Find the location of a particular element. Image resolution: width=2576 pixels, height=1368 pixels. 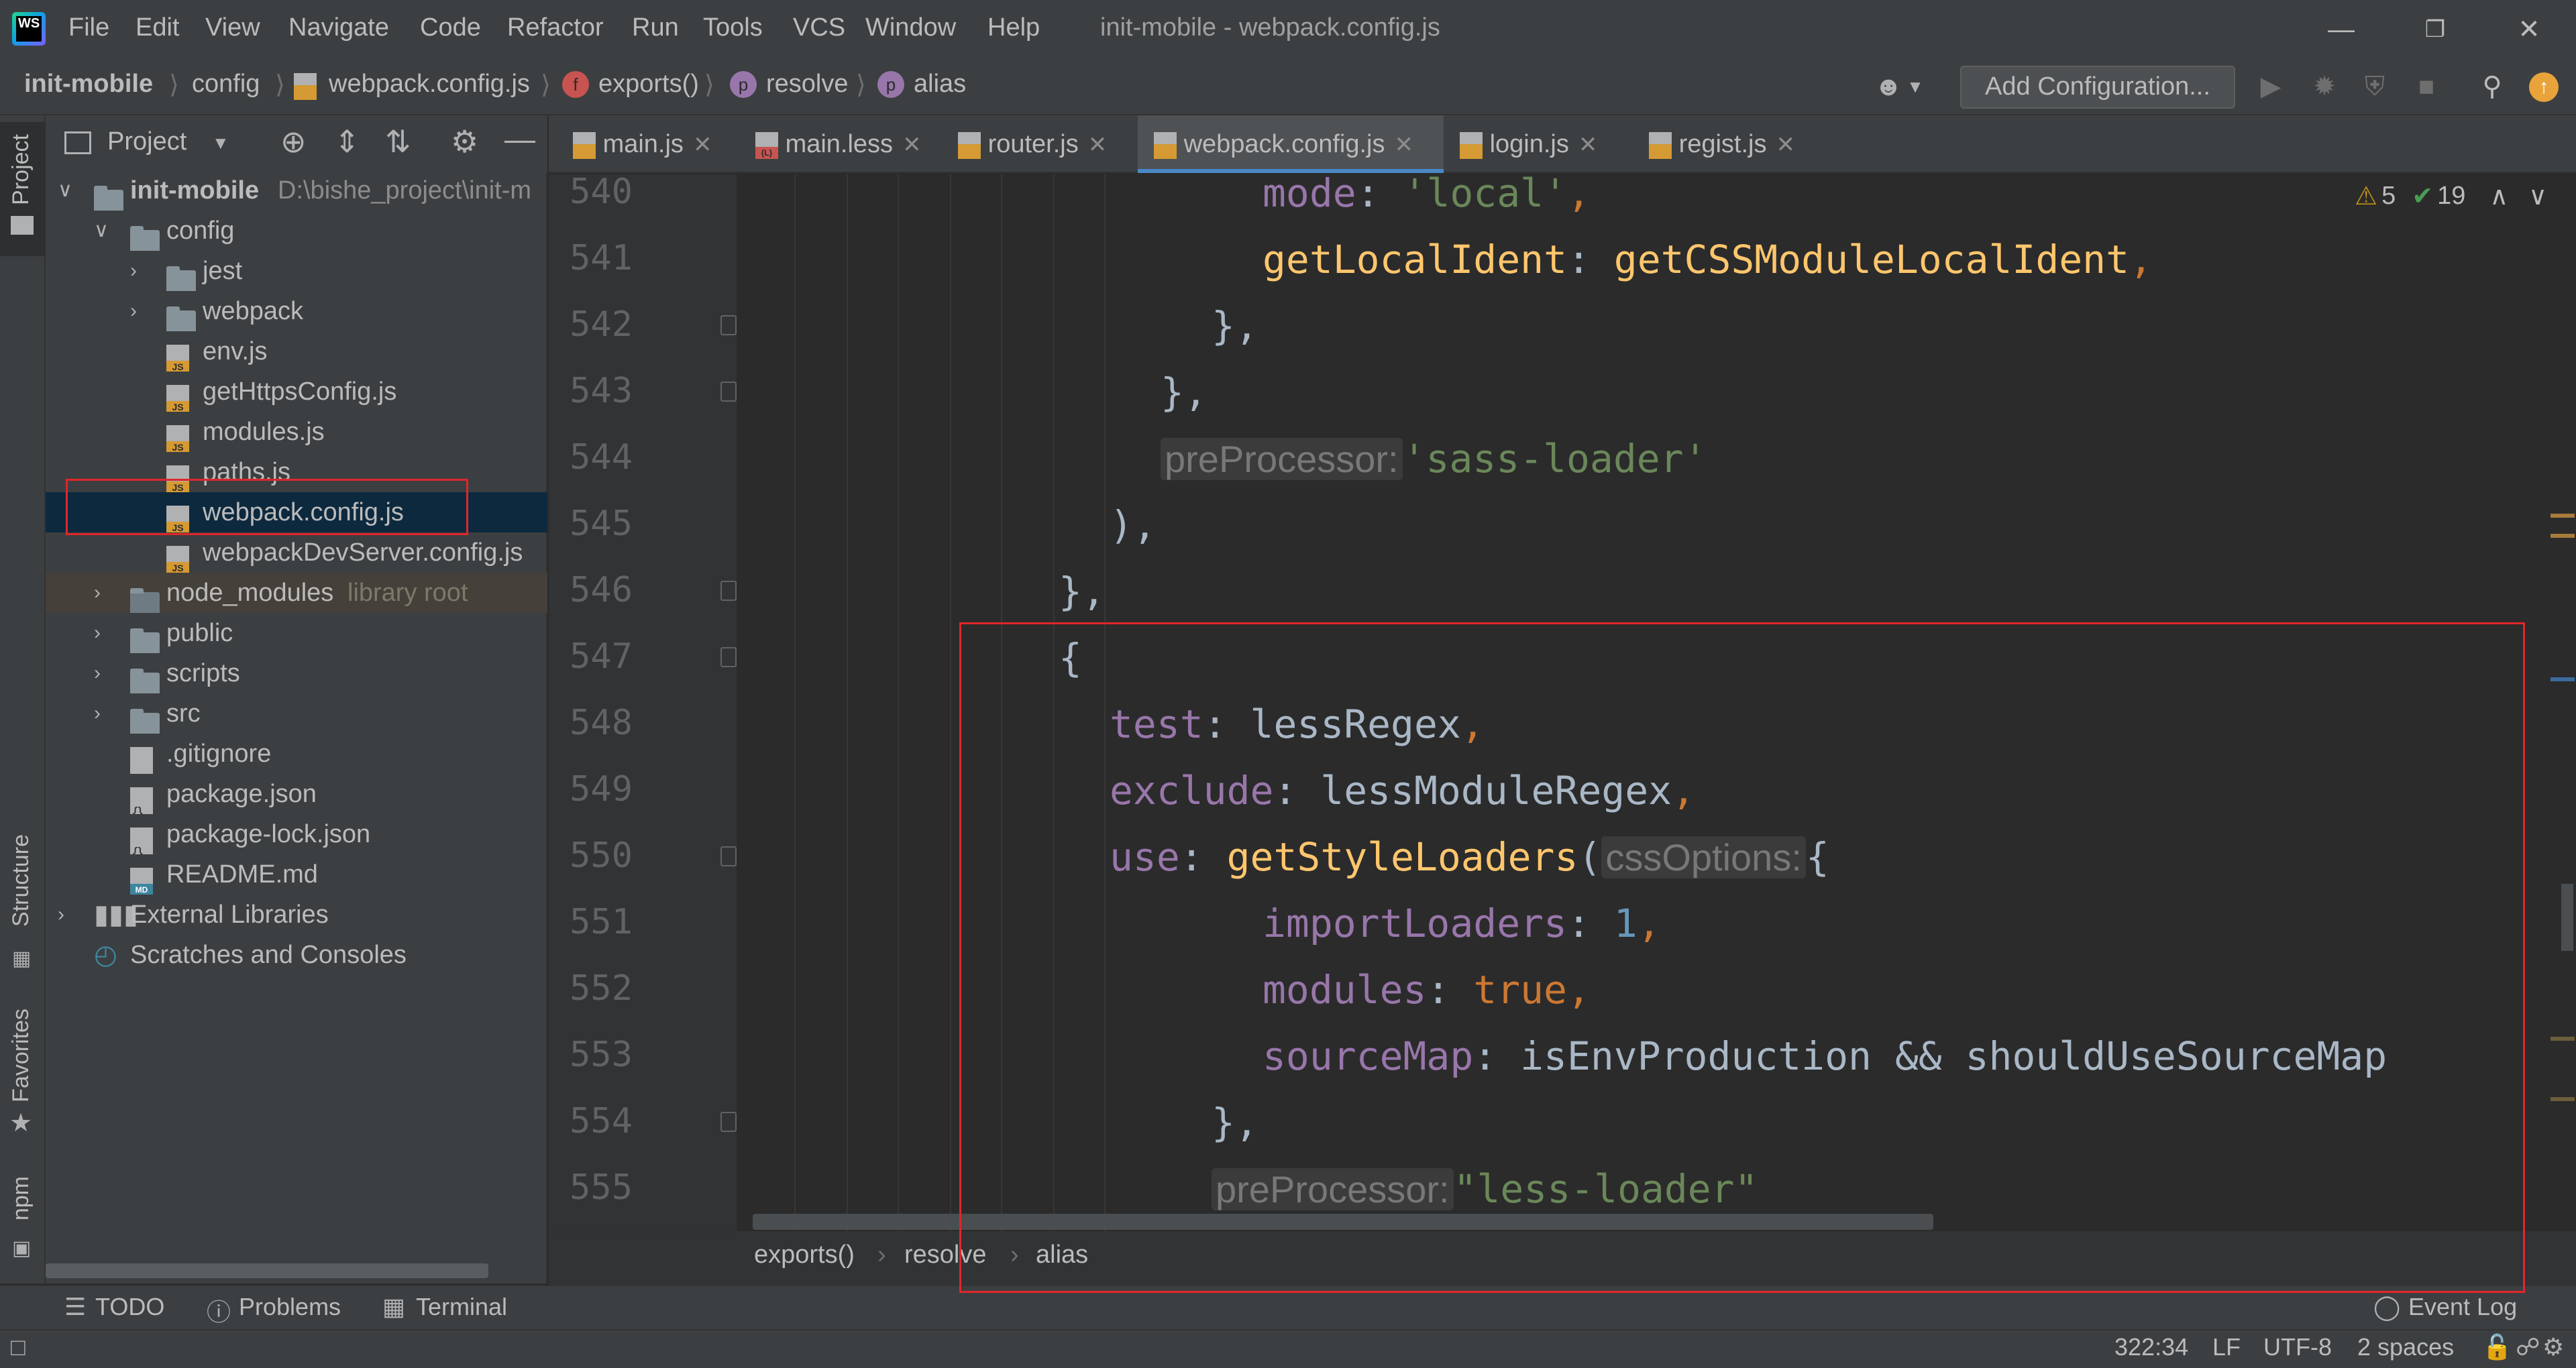

tree-item-webpack: › webpack is located at coordinates (296, 311).